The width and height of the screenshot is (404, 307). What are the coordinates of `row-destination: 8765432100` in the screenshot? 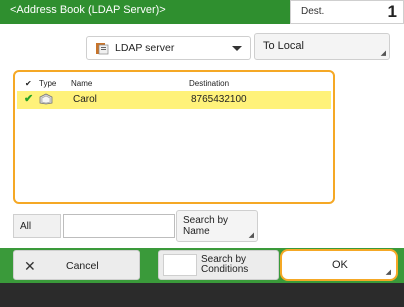 It's located at (219, 99).